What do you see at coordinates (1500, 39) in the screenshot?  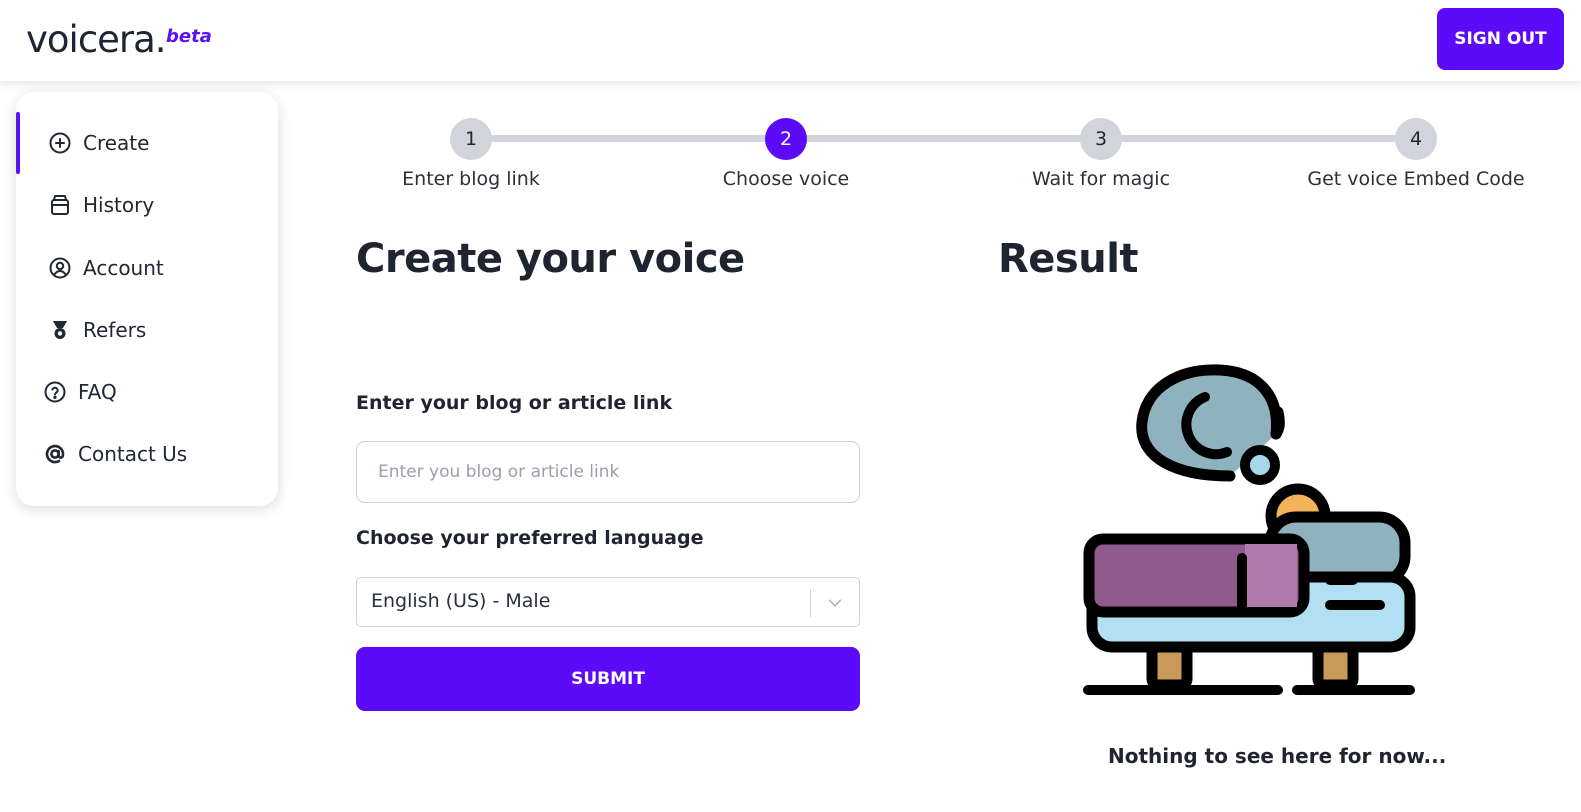 I see `sign-out-button: SIGN OUT` at bounding box center [1500, 39].